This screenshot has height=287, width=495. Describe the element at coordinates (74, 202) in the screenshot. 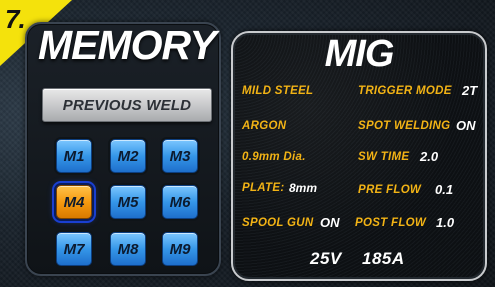

I see `memory-slot-m4: M4` at that location.